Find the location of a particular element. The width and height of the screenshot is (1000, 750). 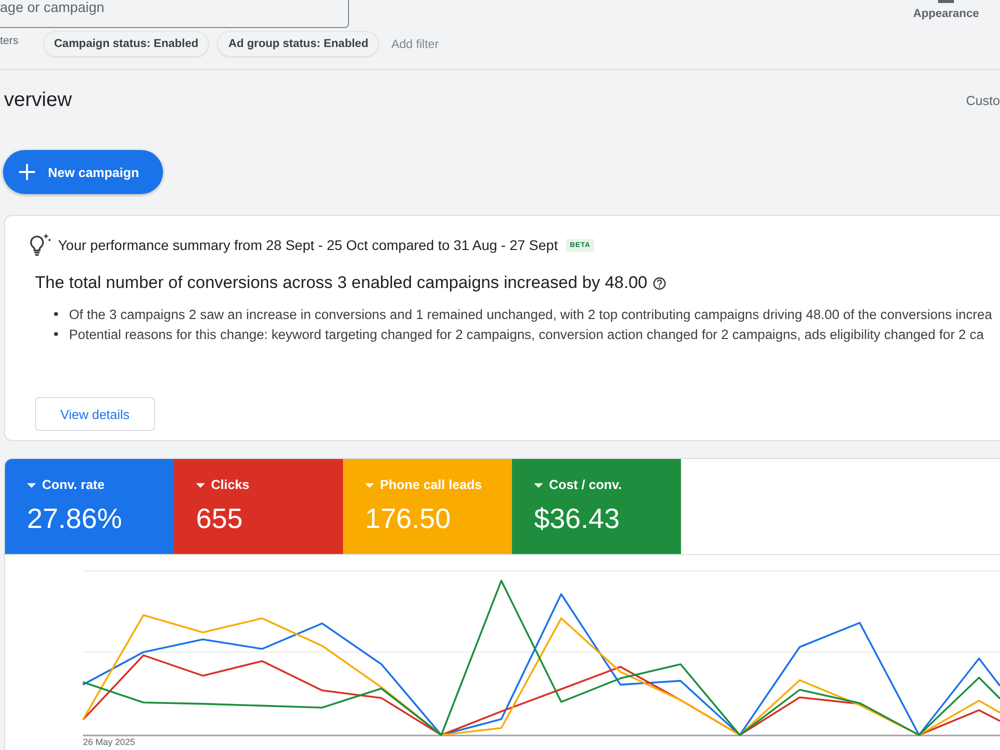

view-details-button: View details is located at coordinates (95, 414).